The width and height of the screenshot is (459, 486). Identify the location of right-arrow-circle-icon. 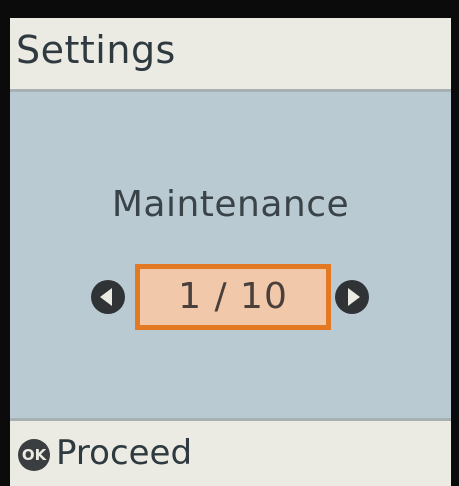
(352, 297).